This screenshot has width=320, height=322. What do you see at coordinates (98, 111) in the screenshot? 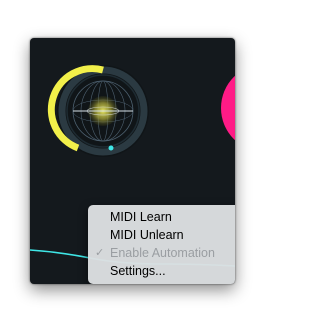
I see `macro-knob` at bounding box center [98, 111].